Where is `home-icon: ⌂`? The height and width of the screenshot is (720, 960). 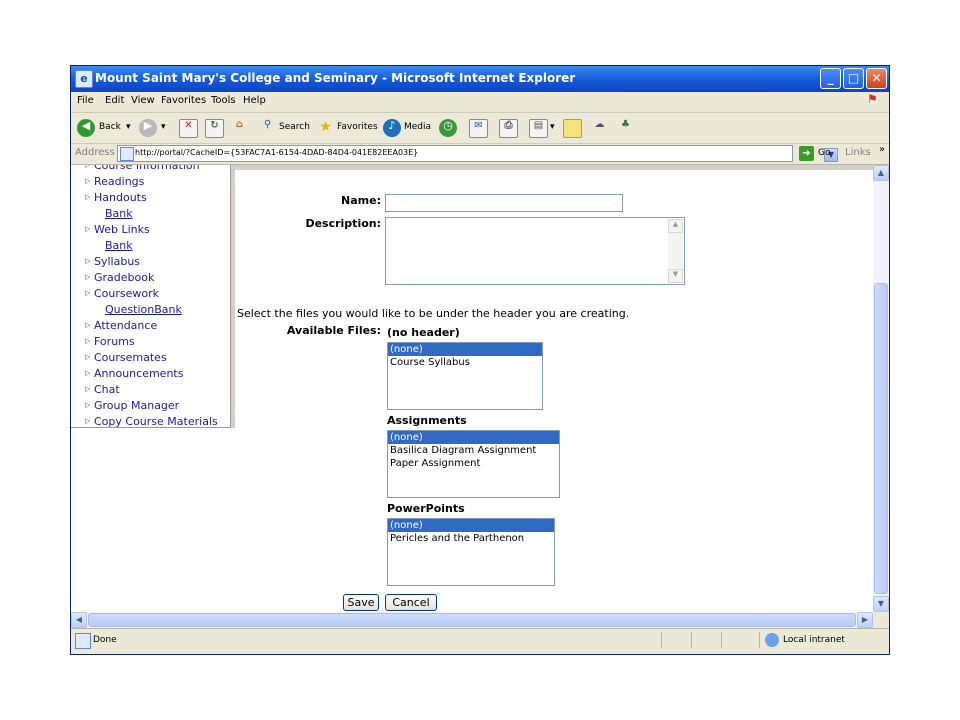
home-icon: ⌂ is located at coordinates (239, 127).